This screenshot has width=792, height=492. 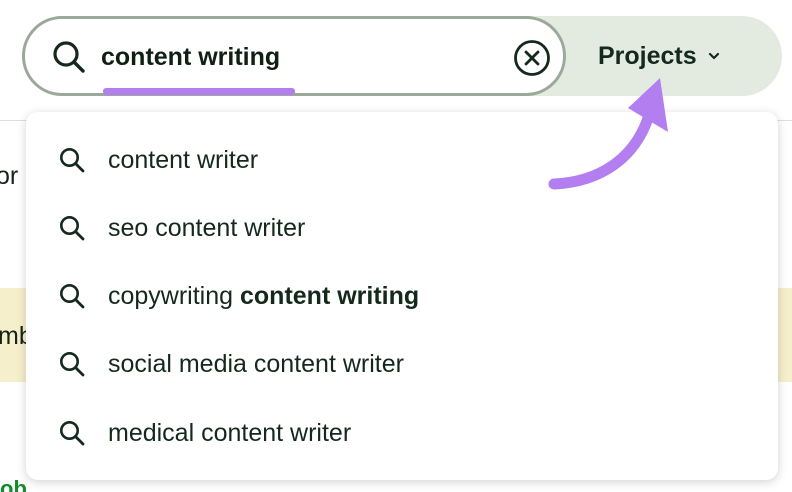 I want to click on suggestion-item: medical content writer, so click(x=402, y=433).